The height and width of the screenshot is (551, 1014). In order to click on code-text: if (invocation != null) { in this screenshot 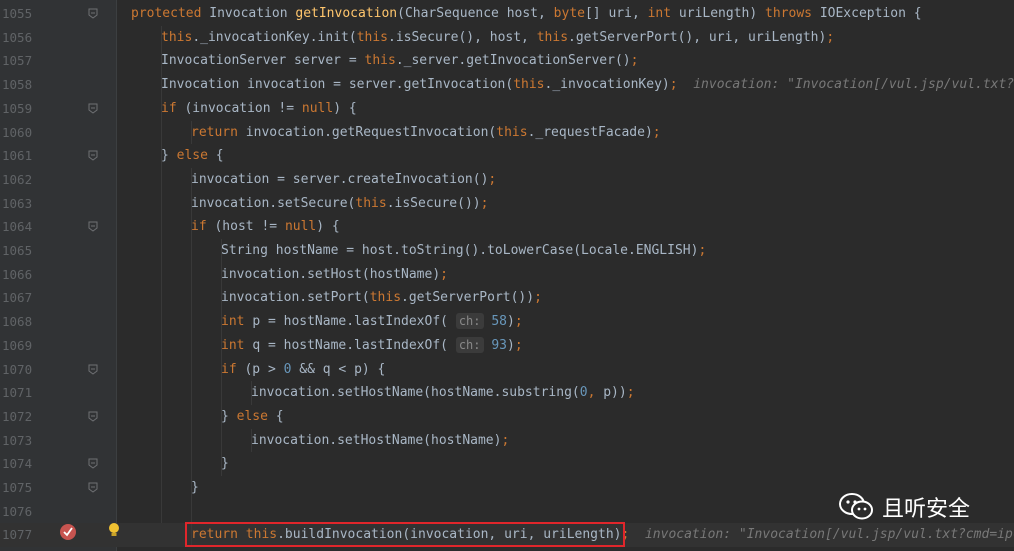, I will do `click(259, 109)`.